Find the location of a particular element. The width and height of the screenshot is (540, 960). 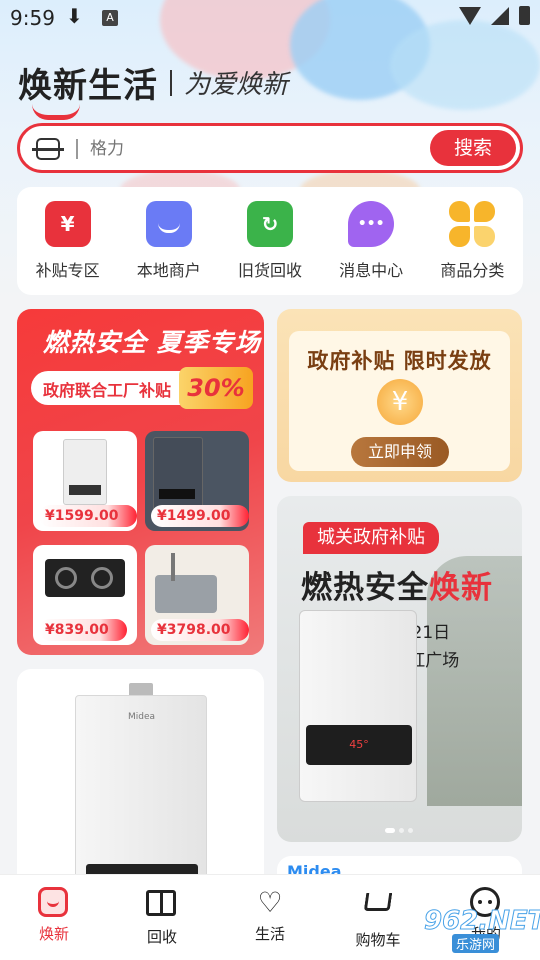

water-heater-image: 45° is located at coordinates (358, 706).